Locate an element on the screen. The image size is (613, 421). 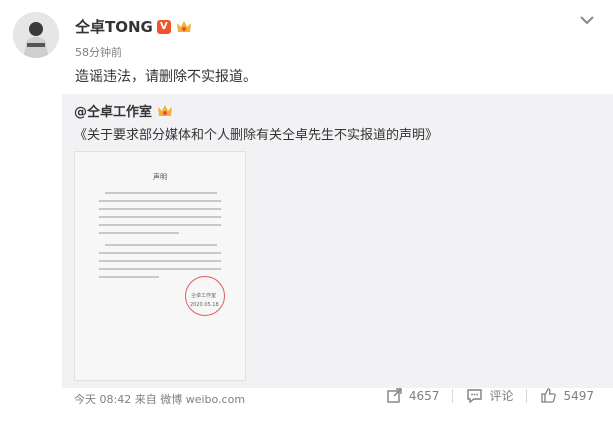
repost-count: 4657 is located at coordinates (424, 395).